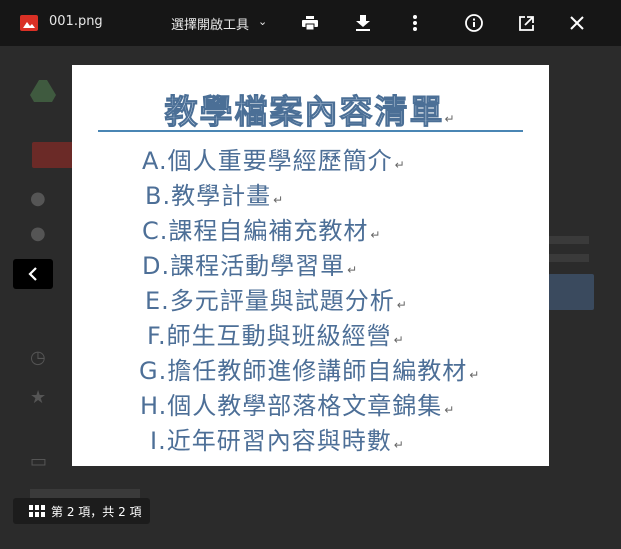 This screenshot has width=621, height=549. What do you see at coordinates (43, 91) in the screenshot?
I see `drive-logo-icon` at bounding box center [43, 91].